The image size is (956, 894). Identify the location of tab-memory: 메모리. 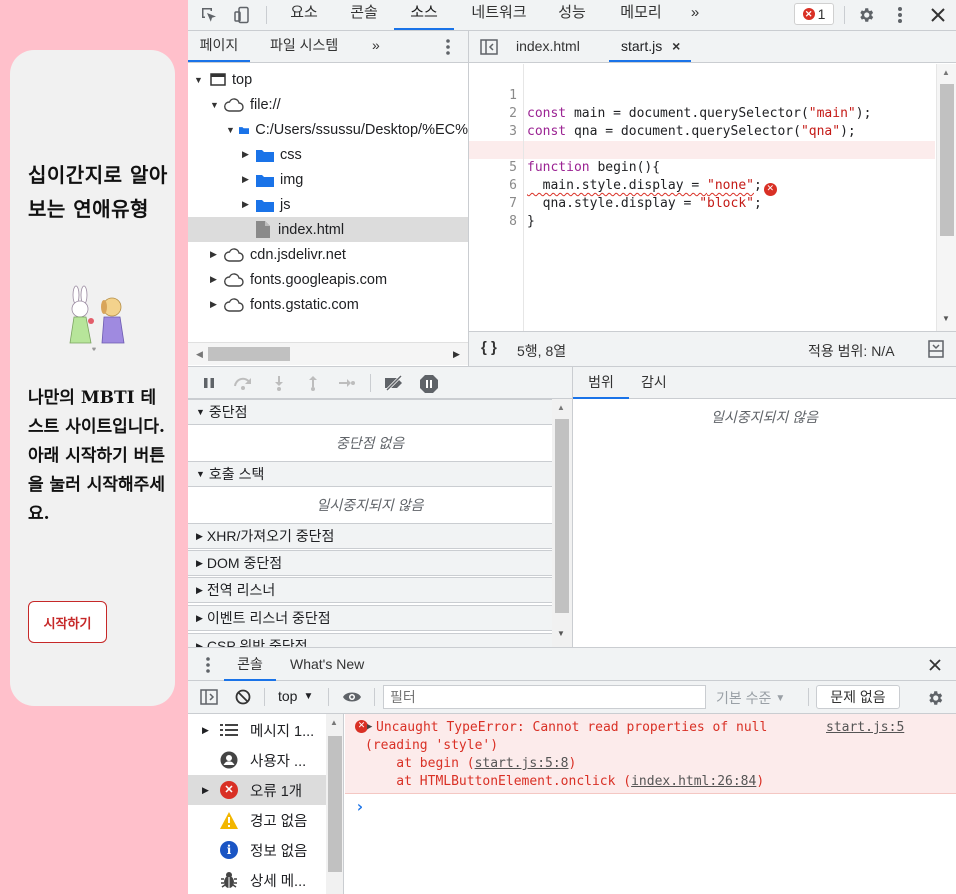
(641, 15).